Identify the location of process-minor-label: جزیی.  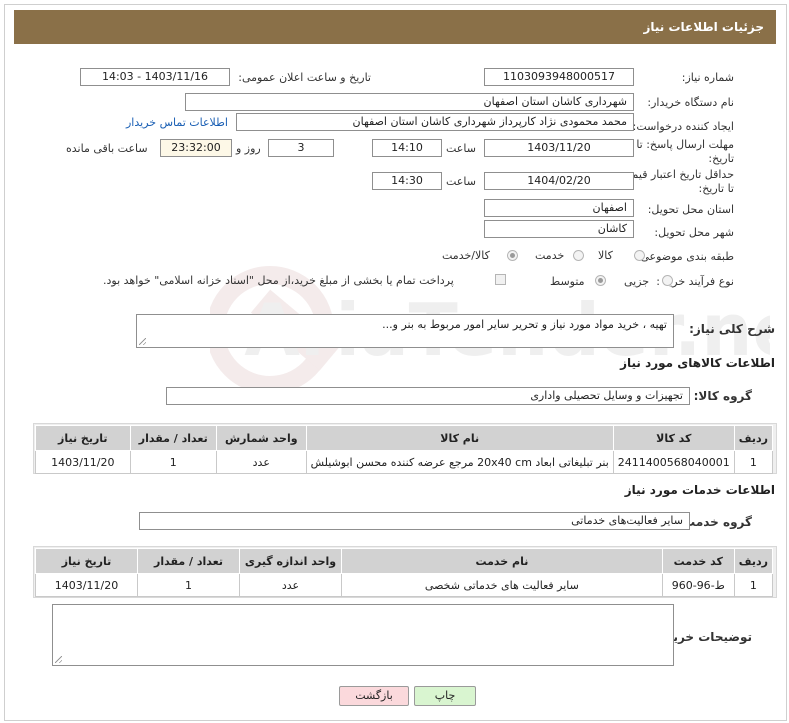
(637, 281).